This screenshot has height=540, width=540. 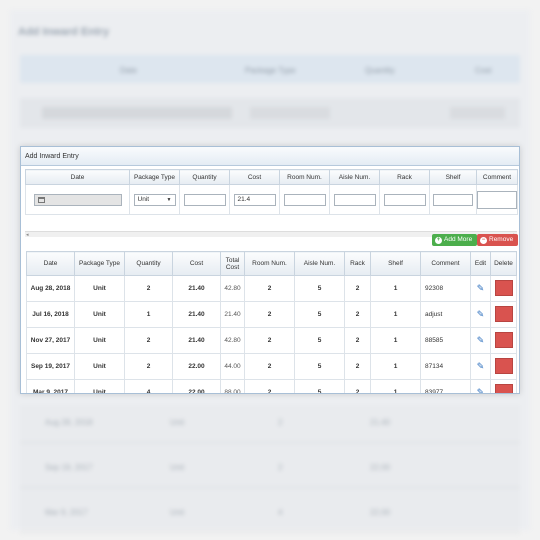 What do you see at coordinates (232, 267) in the screenshot?
I see `col-total-cost-line2: Cost` at bounding box center [232, 267].